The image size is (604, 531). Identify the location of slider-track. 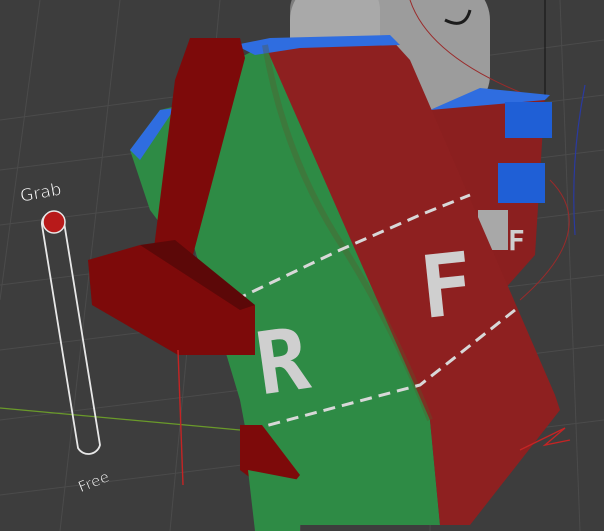
(71, 333).